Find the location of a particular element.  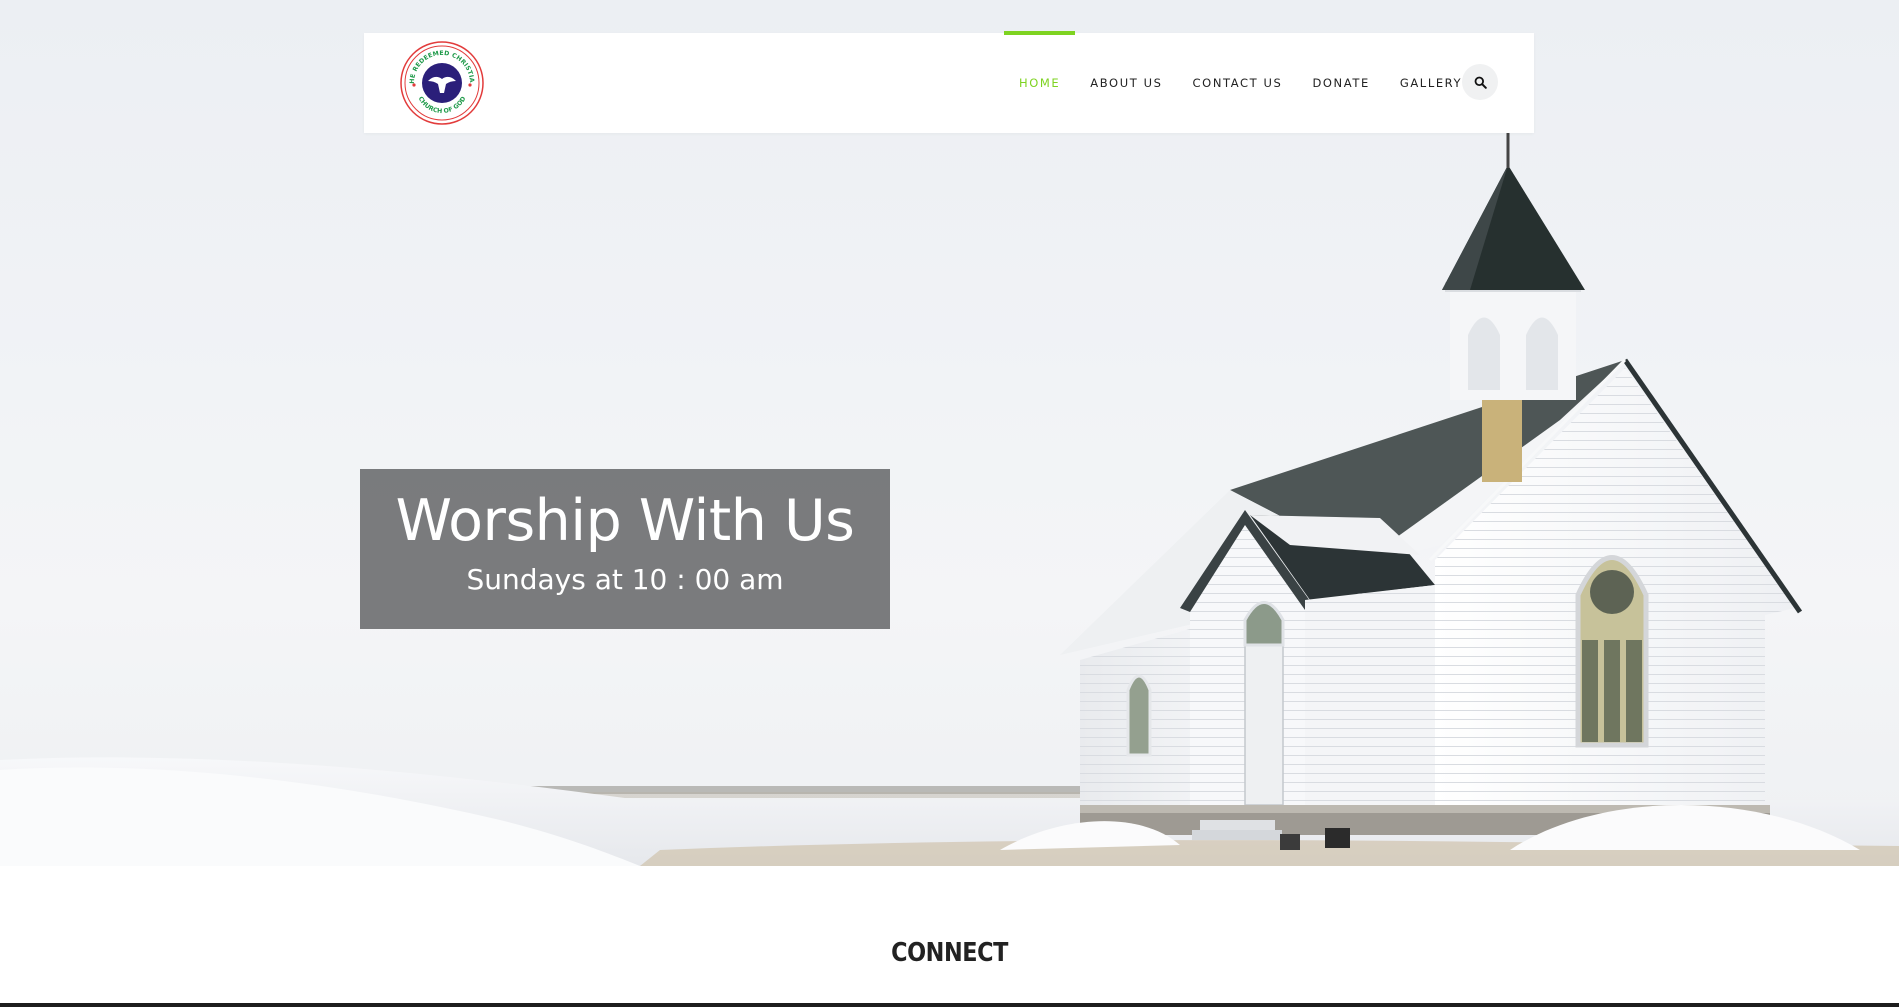

nav-donate: DONATE is located at coordinates (1340, 83).